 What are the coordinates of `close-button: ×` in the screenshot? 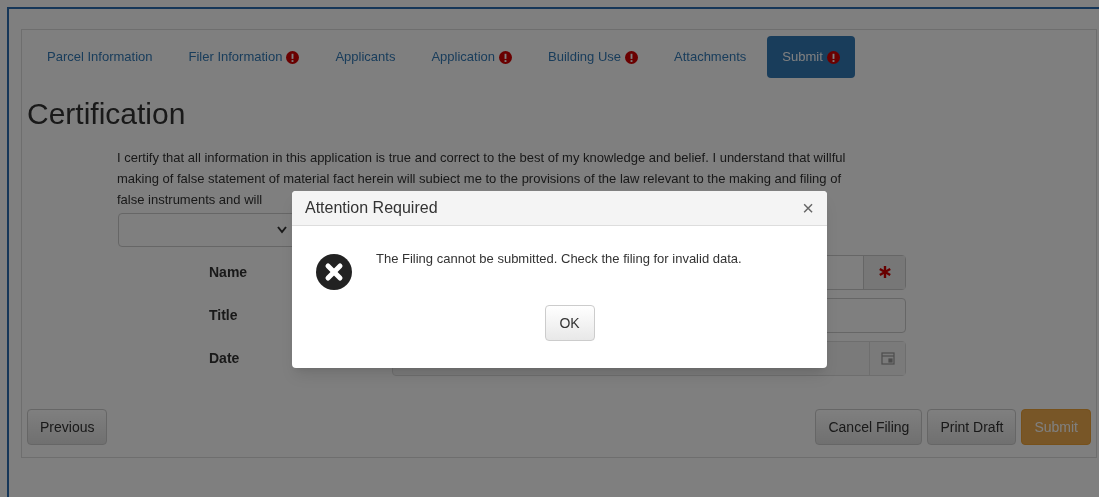 It's located at (808, 208).